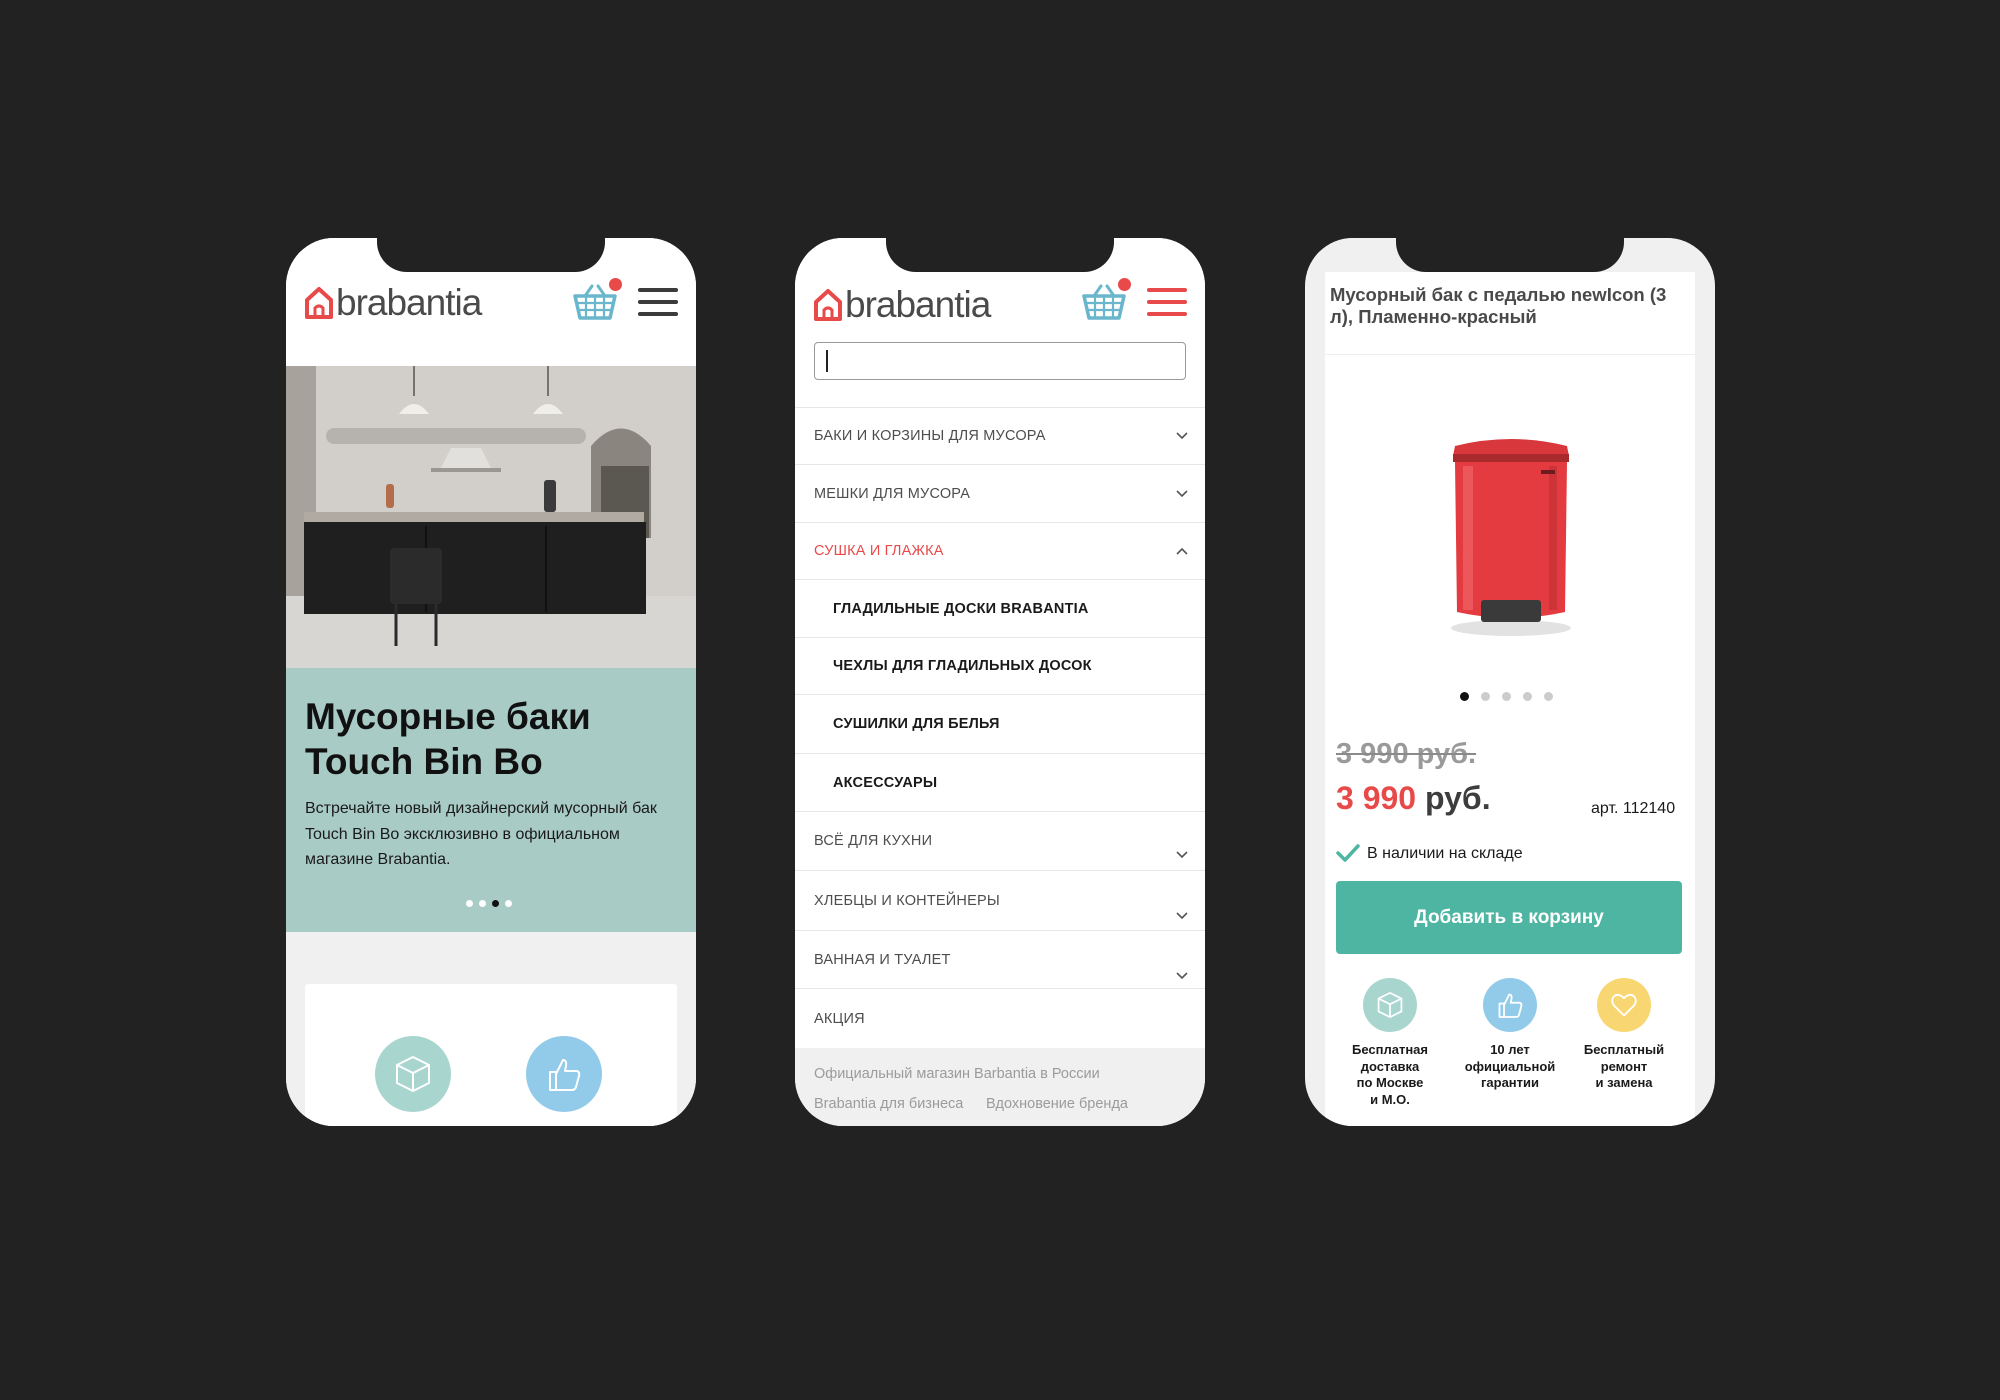  I want to click on benefits-card, so click(491, 1055).